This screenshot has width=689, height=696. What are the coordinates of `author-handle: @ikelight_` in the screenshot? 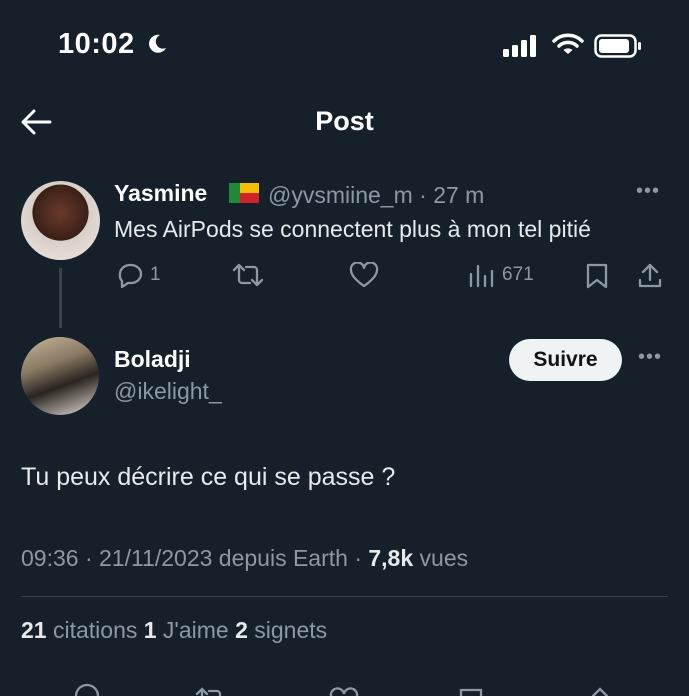 It's located at (168, 391).